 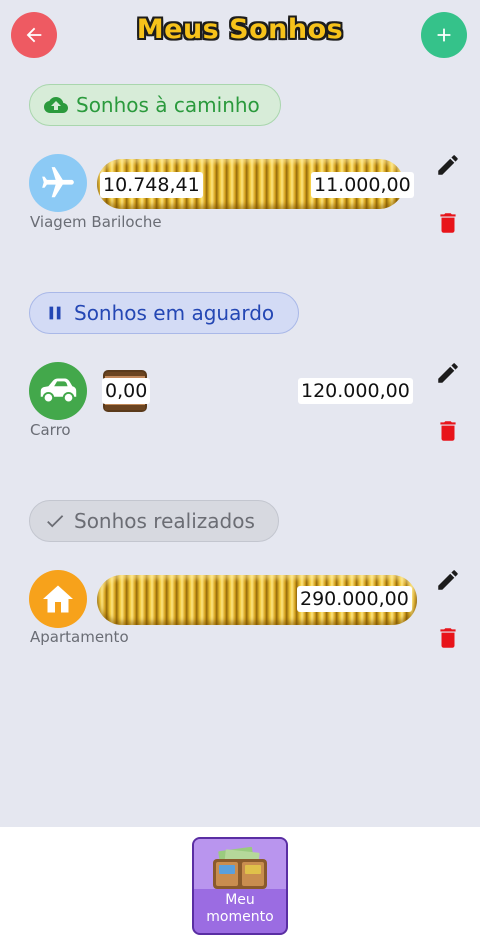 What do you see at coordinates (79, 637) in the screenshot?
I see `dream-name: Apartamento` at bounding box center [79, 637].